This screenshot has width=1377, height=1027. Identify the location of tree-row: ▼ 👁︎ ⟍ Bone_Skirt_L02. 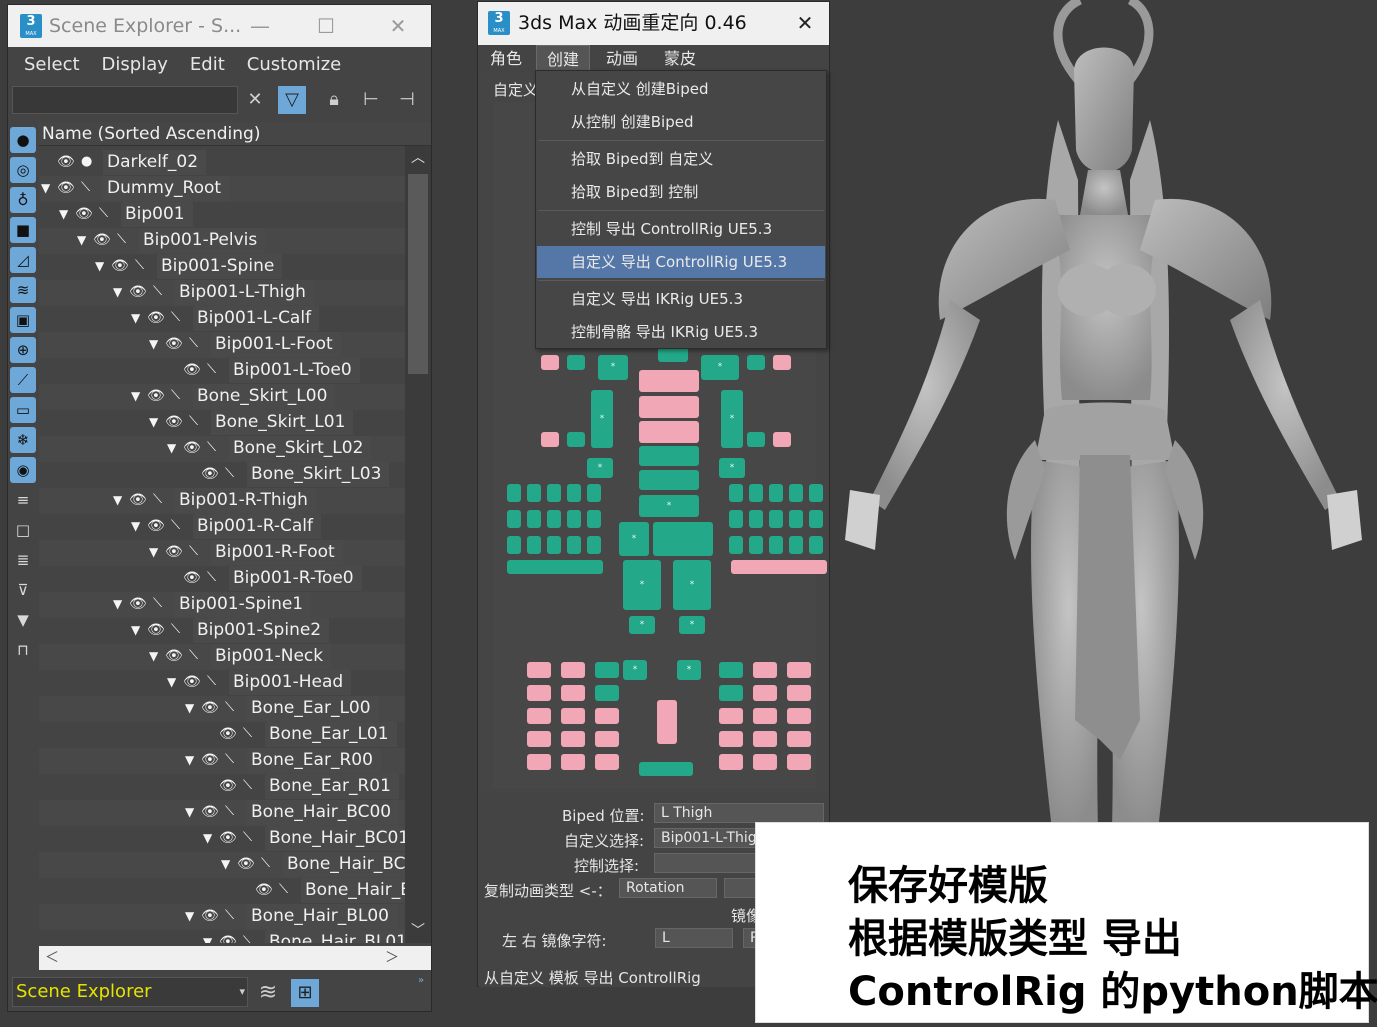
(222, 449).